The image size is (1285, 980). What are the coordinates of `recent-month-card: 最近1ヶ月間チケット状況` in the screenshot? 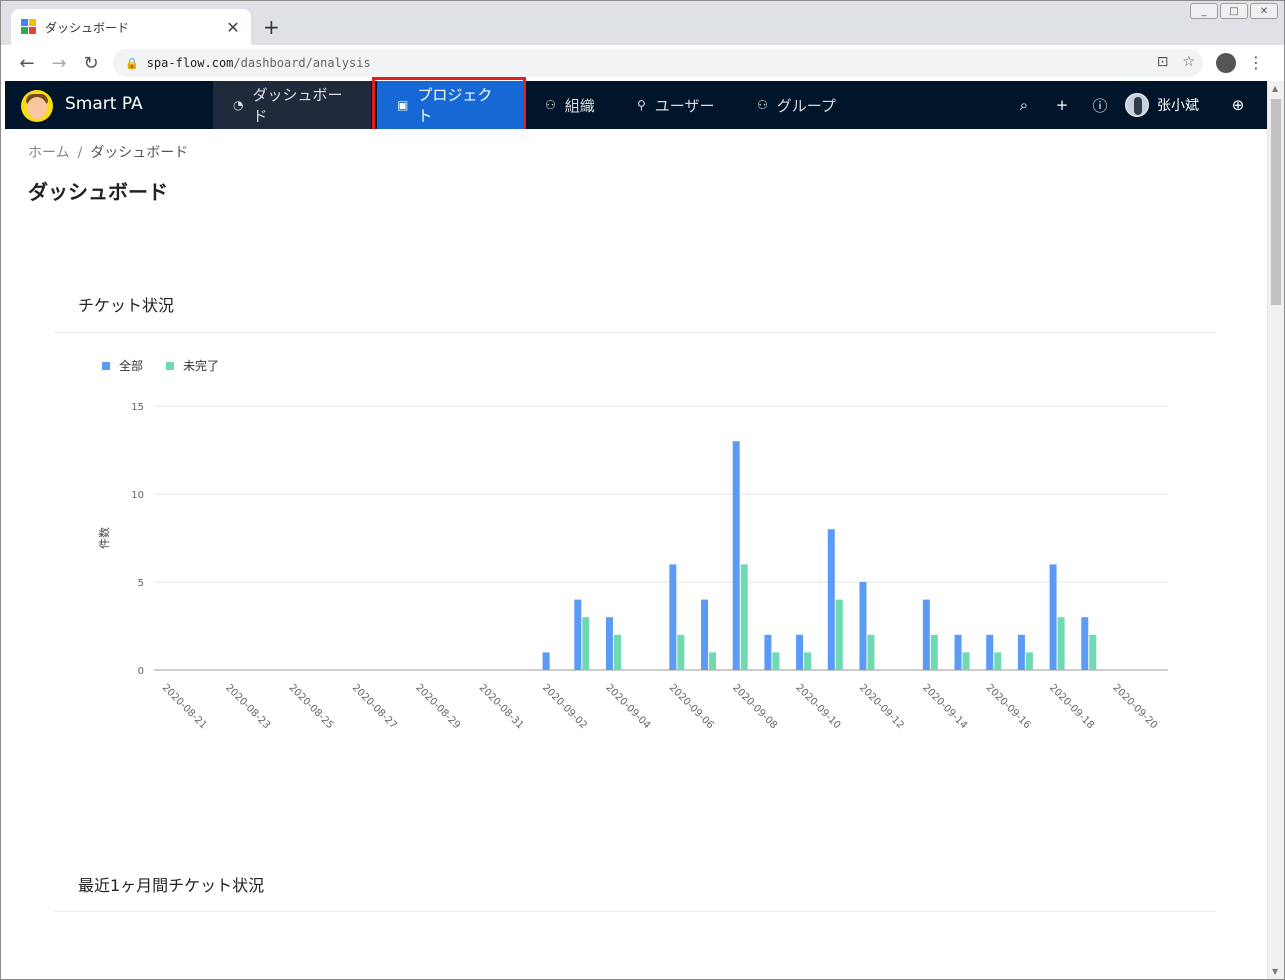 It's located at (635, 901).